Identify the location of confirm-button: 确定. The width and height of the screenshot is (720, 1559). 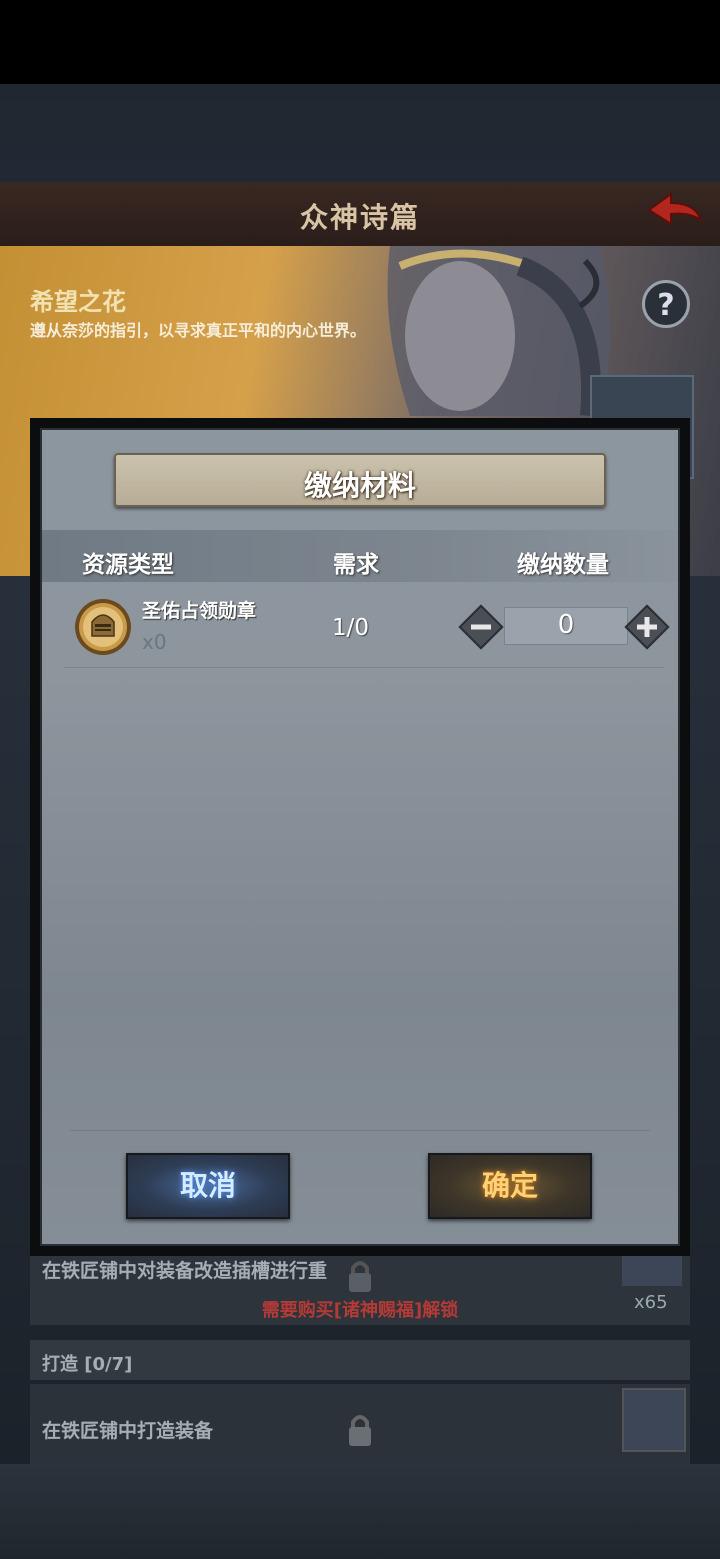
(510, 1186).